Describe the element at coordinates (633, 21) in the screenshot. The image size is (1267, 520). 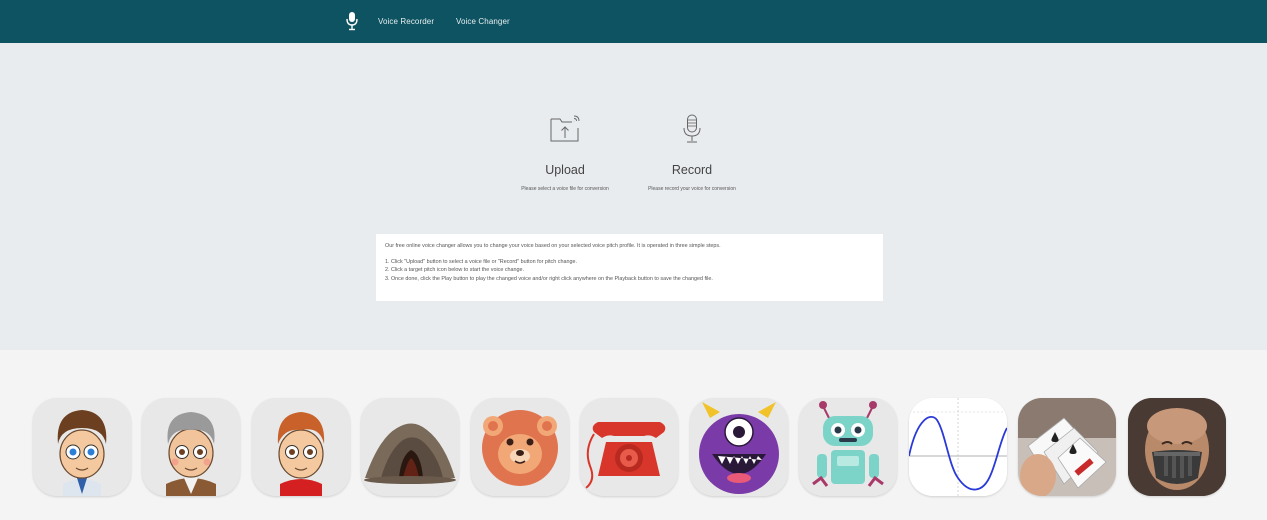
I see `top-navbar: Voice Recorder Voice Changer` at that location.